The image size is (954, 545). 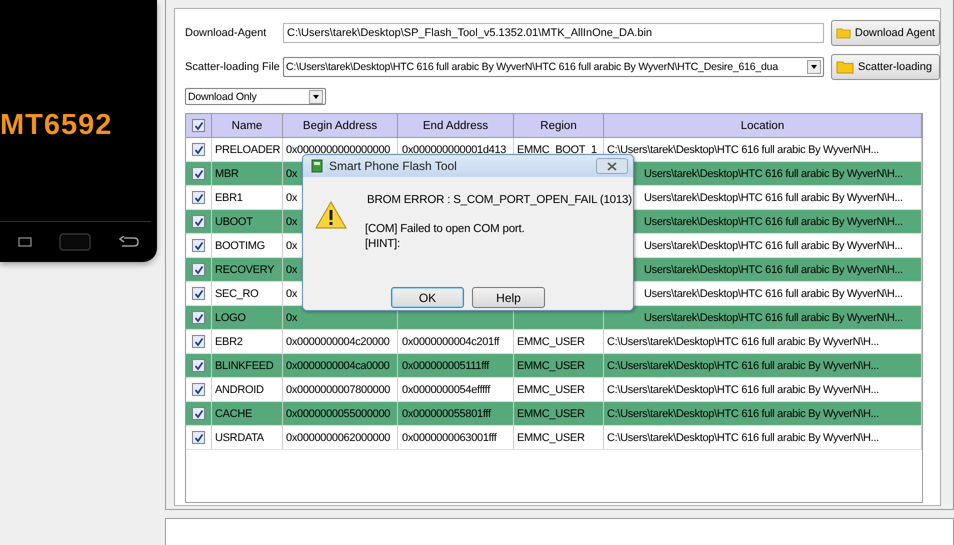 I want to click on table-cell: EBR2, so click(x=229, y=342).